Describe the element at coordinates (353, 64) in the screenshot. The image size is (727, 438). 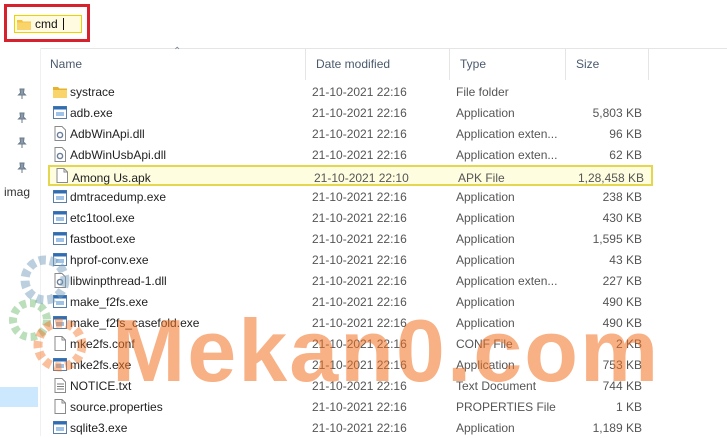
I see `column-header-date-label: Date modified` at that location.